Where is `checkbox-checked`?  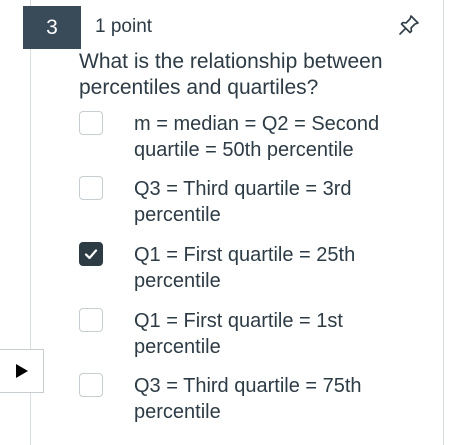
checkbox-checked is located at coordinates (91, 254).